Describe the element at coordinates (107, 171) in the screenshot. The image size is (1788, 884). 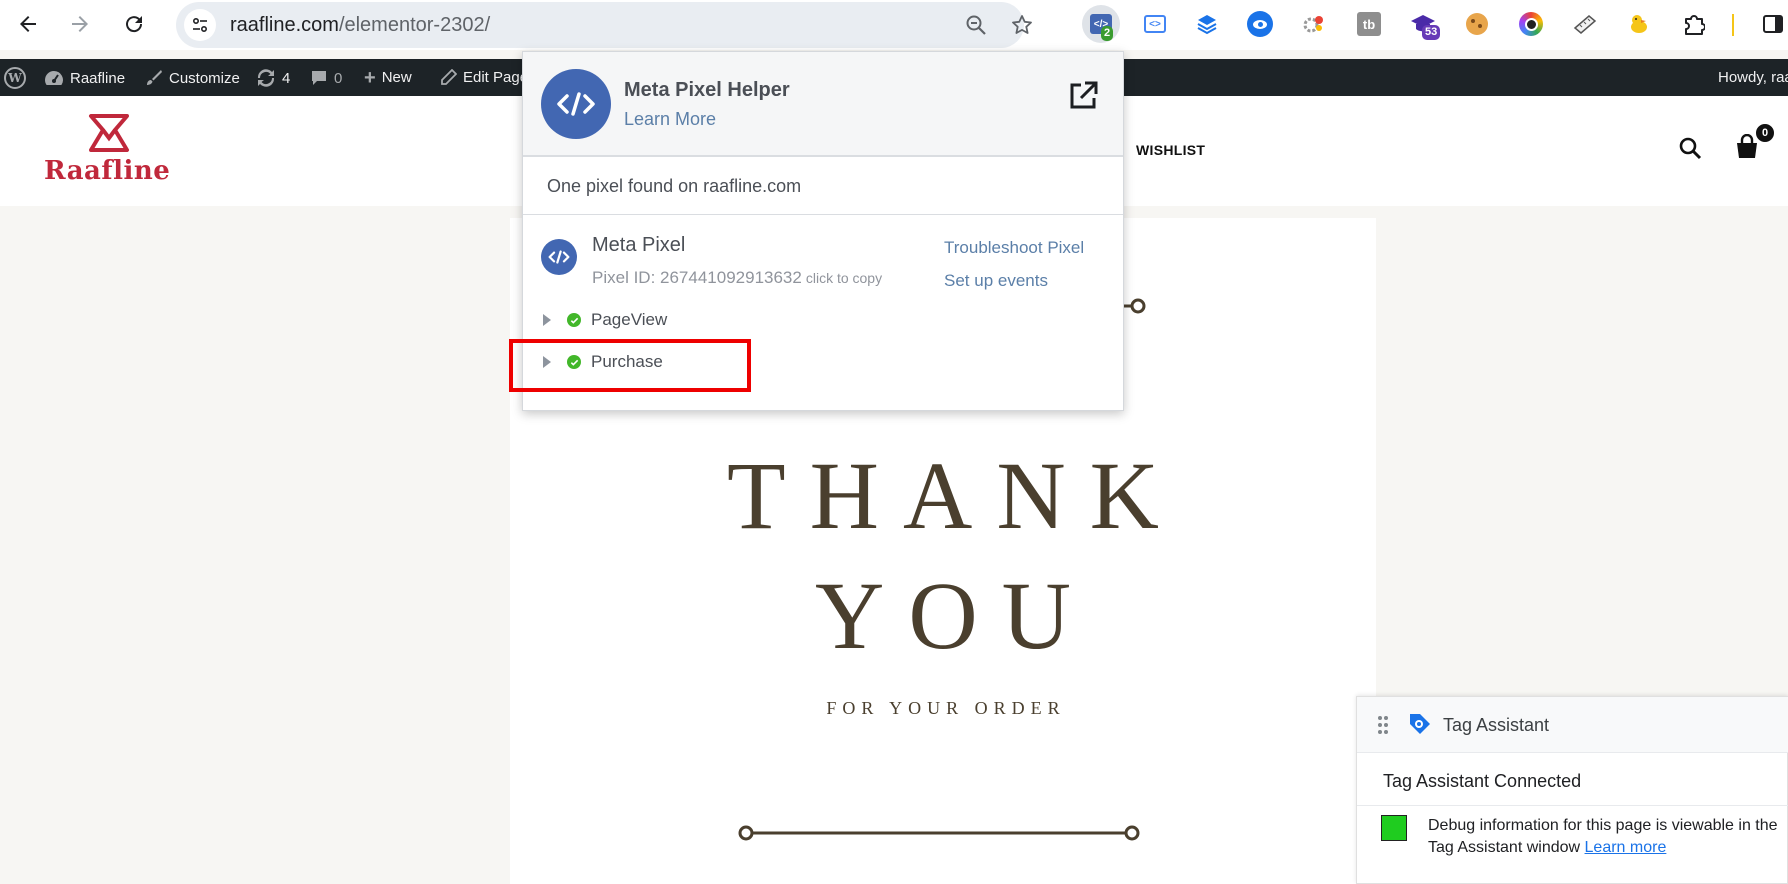
I see `logo-text: Raafline` at that location.